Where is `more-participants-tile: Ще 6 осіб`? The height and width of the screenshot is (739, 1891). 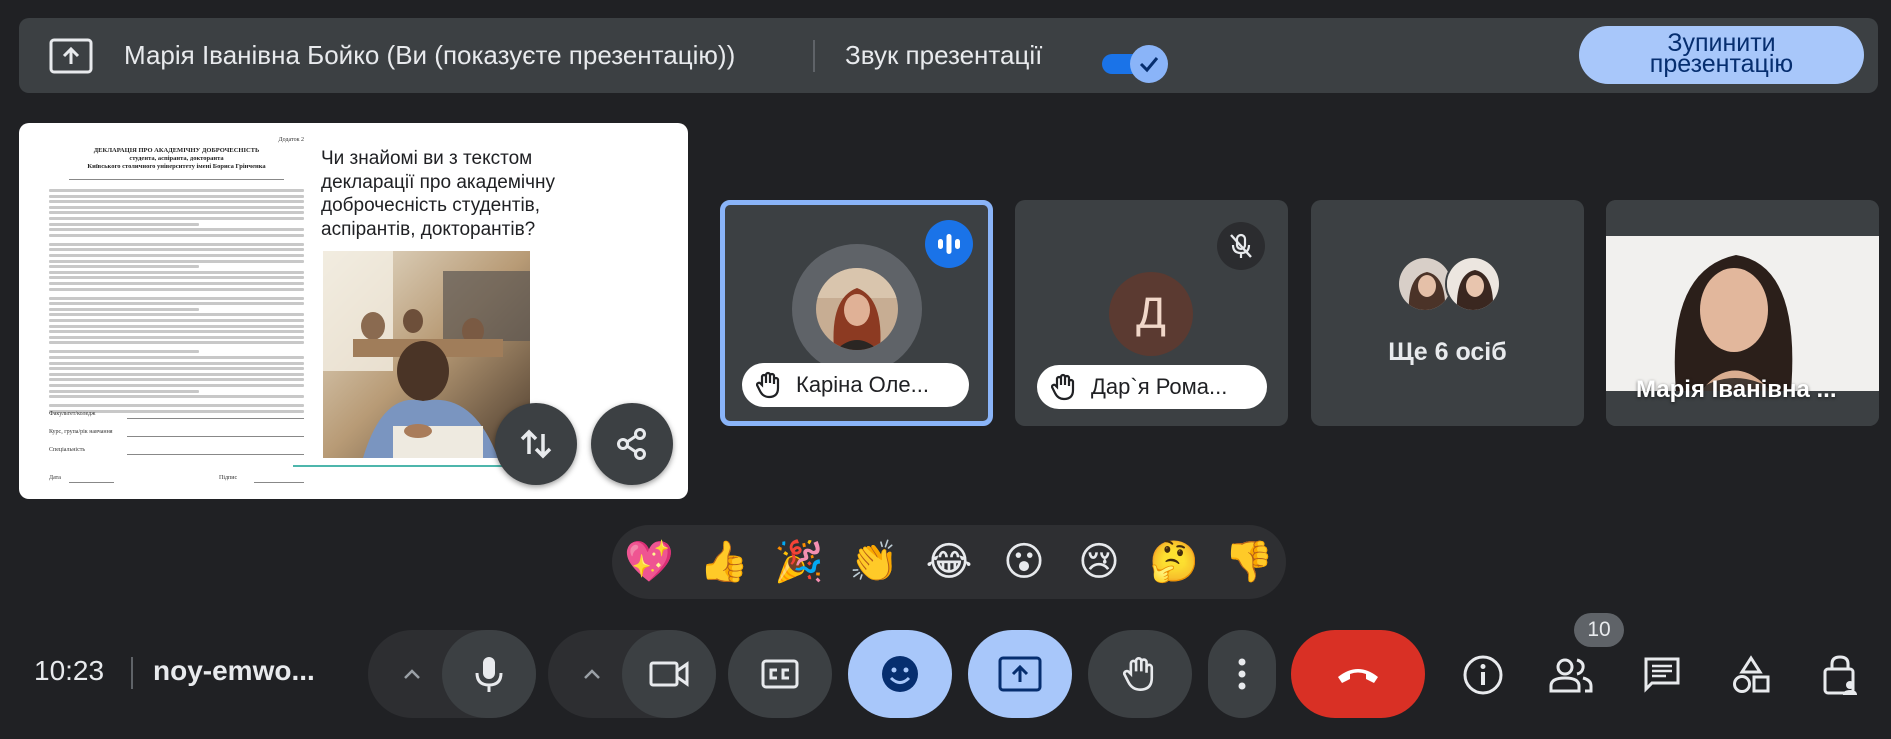
more-participants-tile: Ще 6 осіб is located at coordinates (1447, 313).